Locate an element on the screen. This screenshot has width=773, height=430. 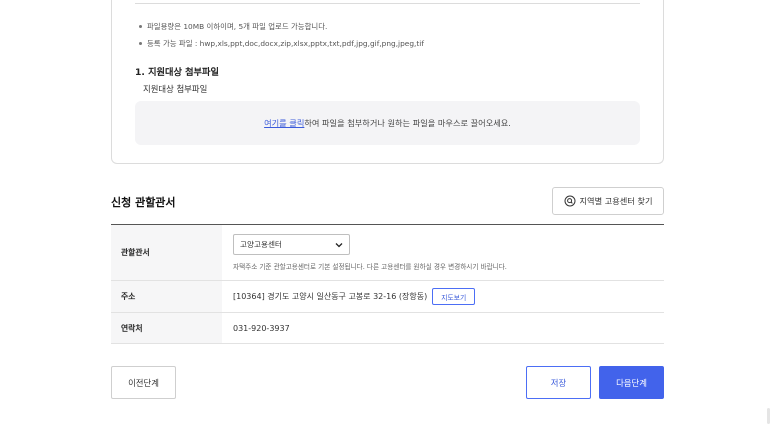
chevron-down-icon is located at coordinates (339, 244).